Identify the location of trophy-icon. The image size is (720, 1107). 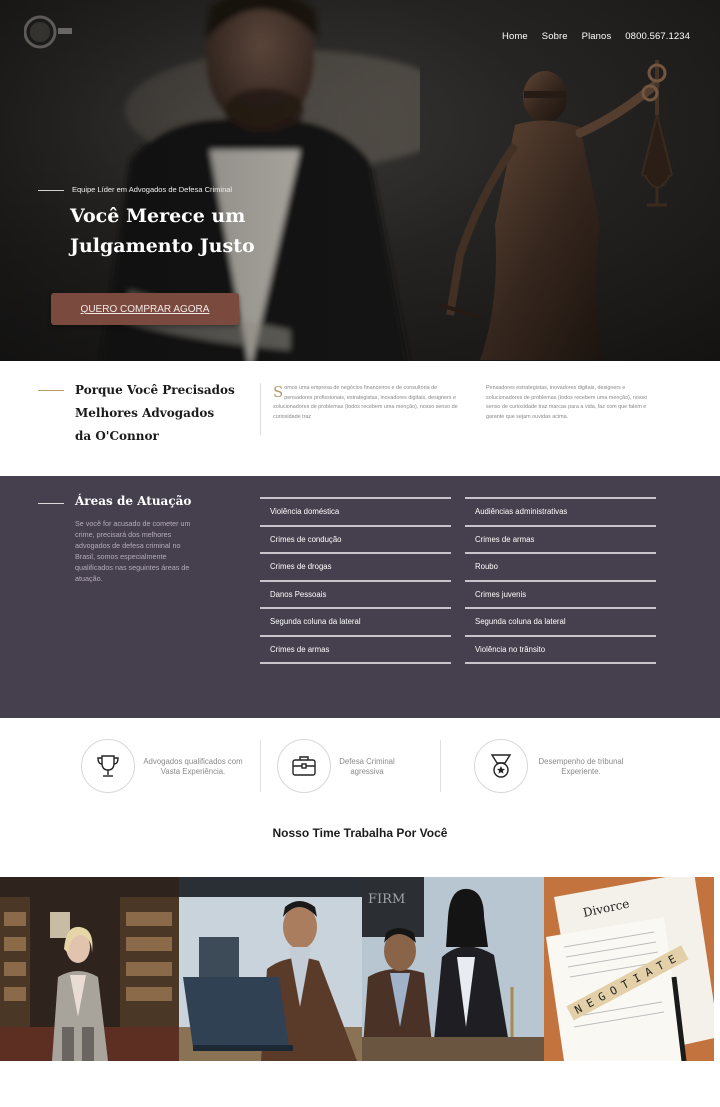
(108, 766).